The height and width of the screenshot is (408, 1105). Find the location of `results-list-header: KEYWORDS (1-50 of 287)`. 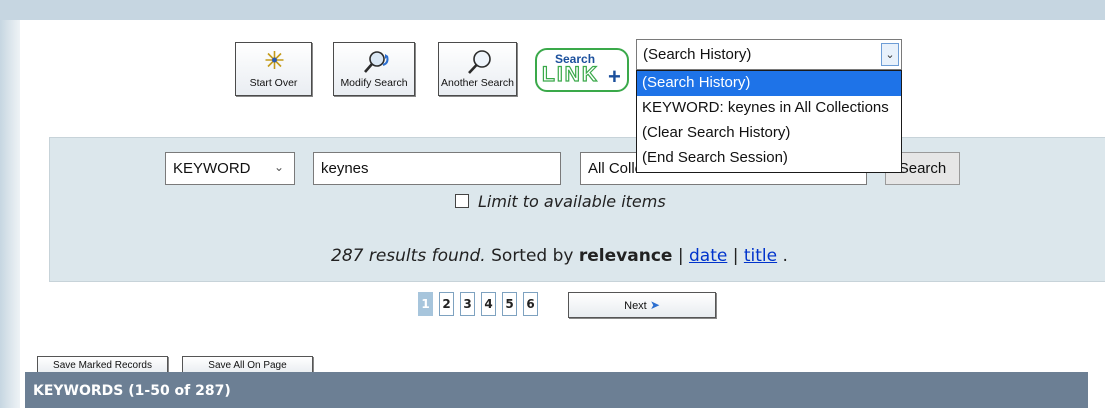

results-list-header: KEYWORDS (1-50 of 287) is located at coordinates (556, 390).